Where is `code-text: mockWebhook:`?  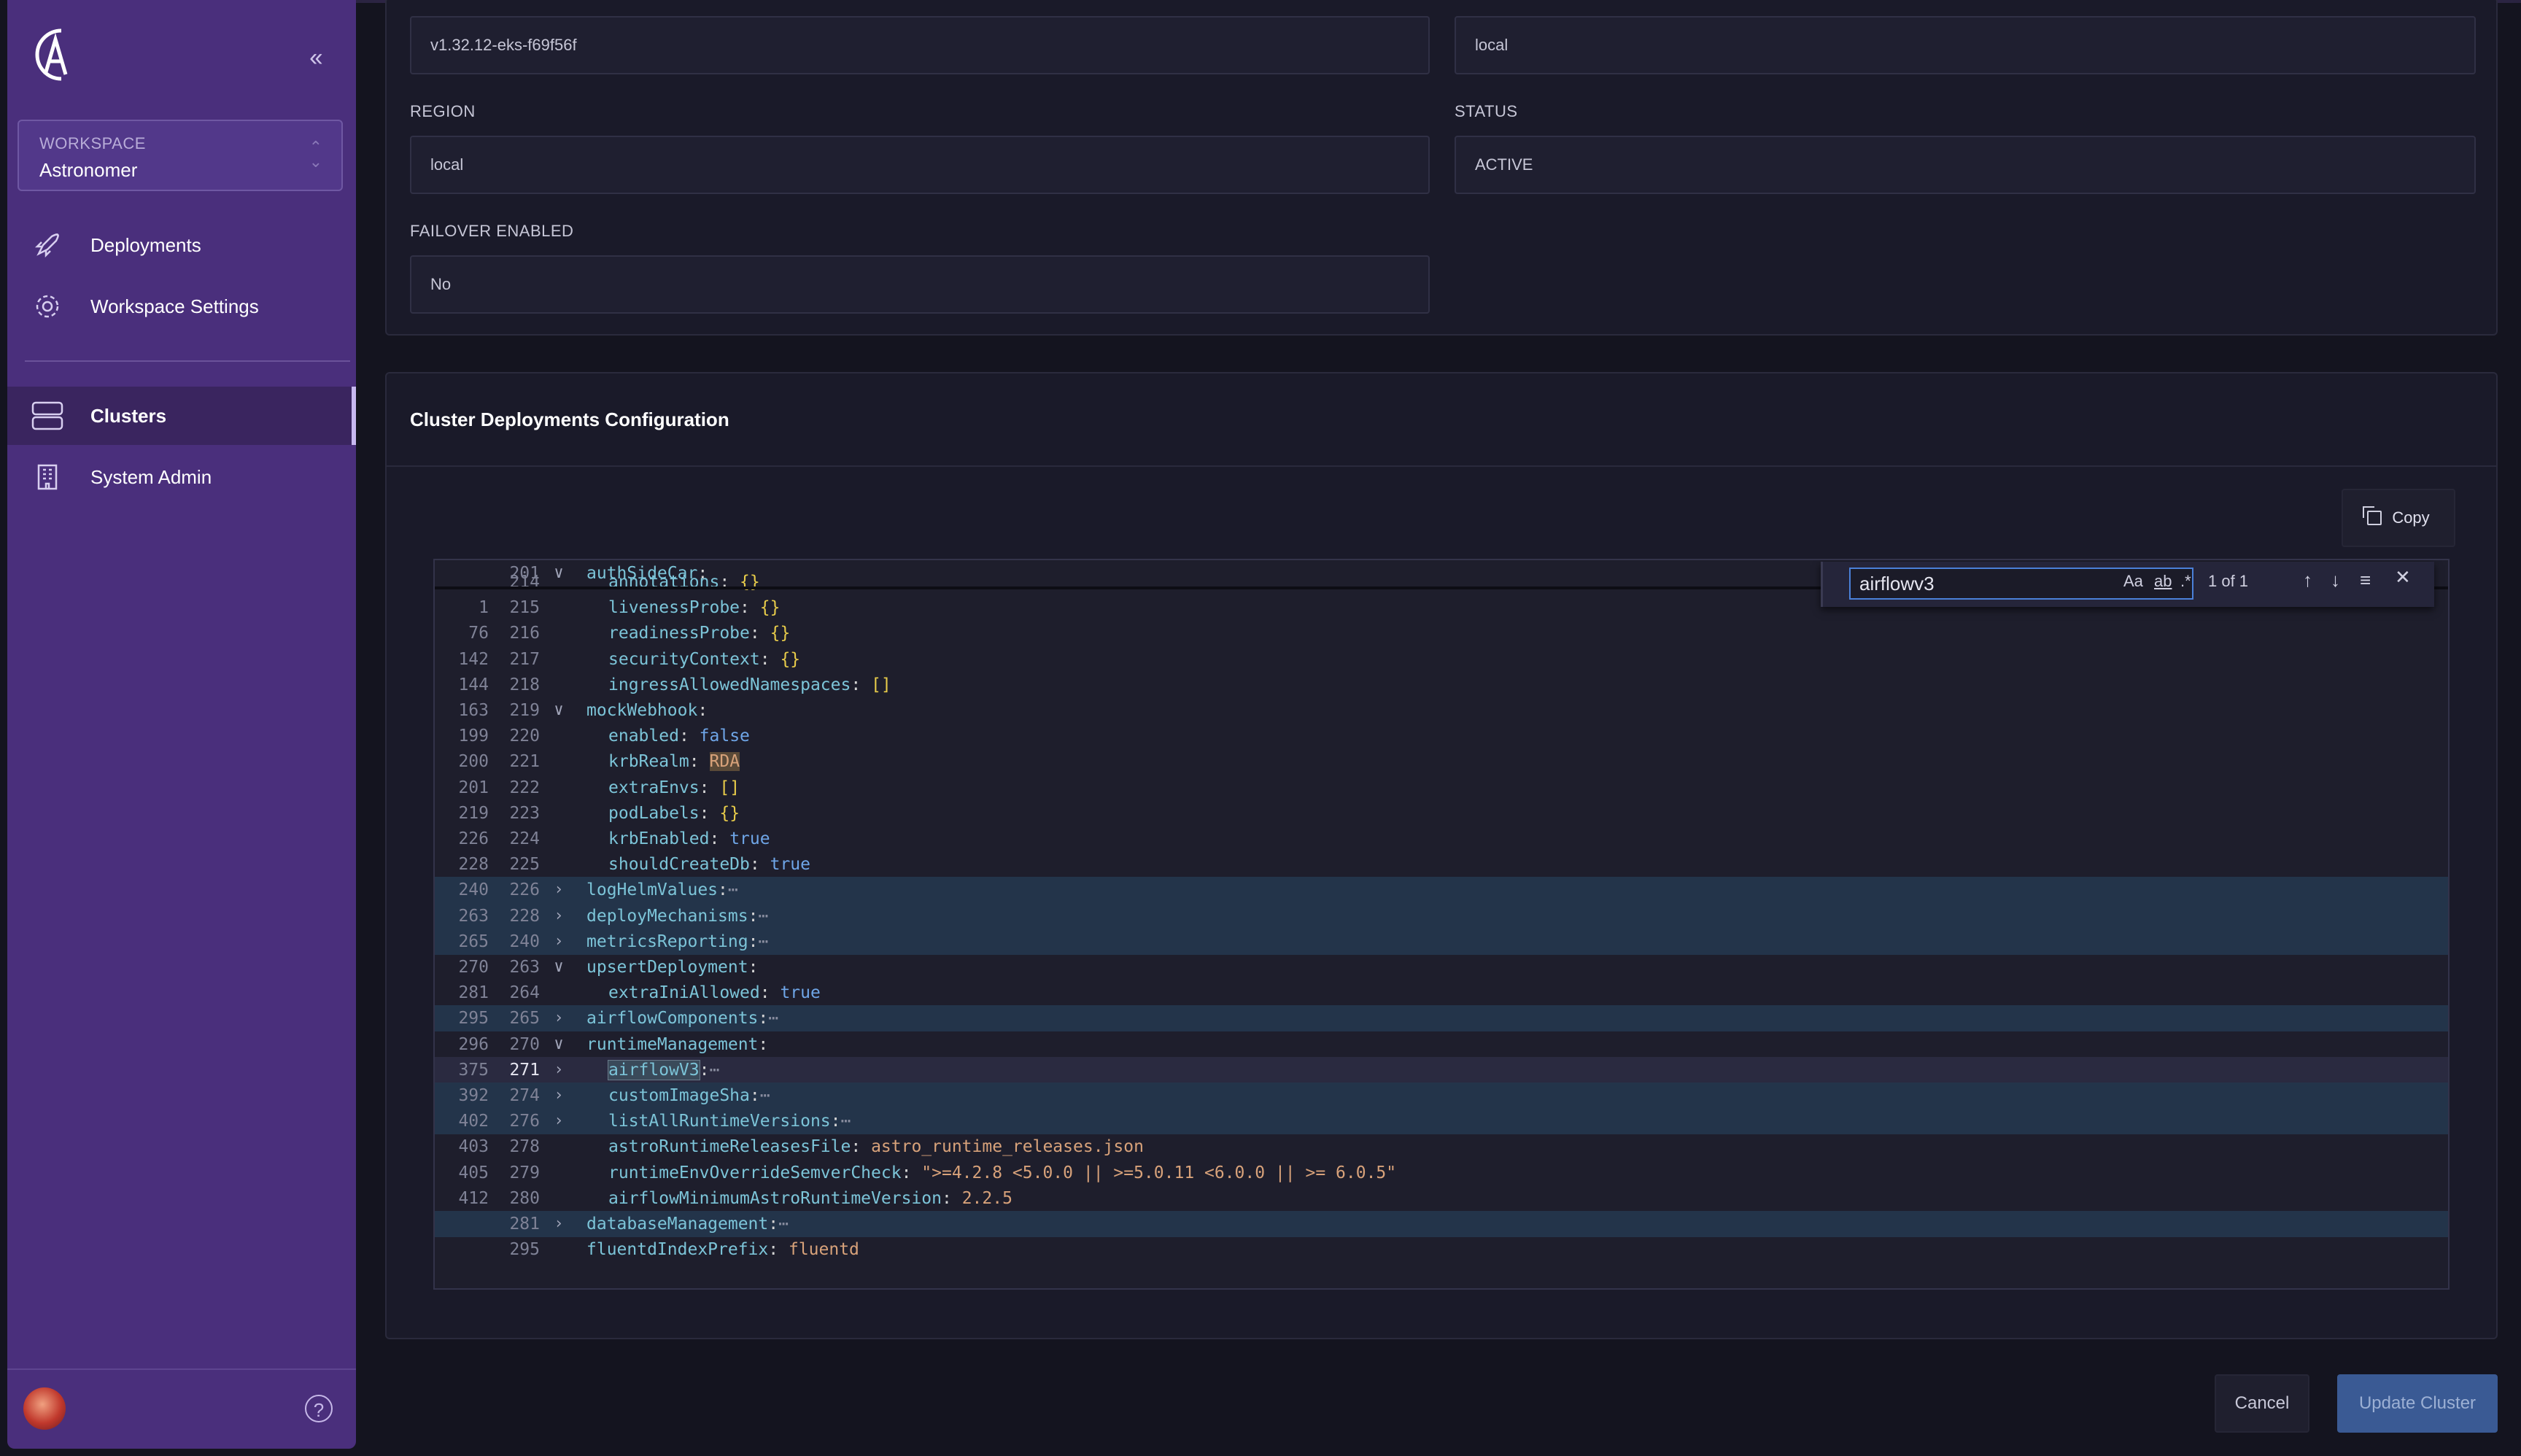 code-text: mockWebhook: is located at coordinates (647, 710).